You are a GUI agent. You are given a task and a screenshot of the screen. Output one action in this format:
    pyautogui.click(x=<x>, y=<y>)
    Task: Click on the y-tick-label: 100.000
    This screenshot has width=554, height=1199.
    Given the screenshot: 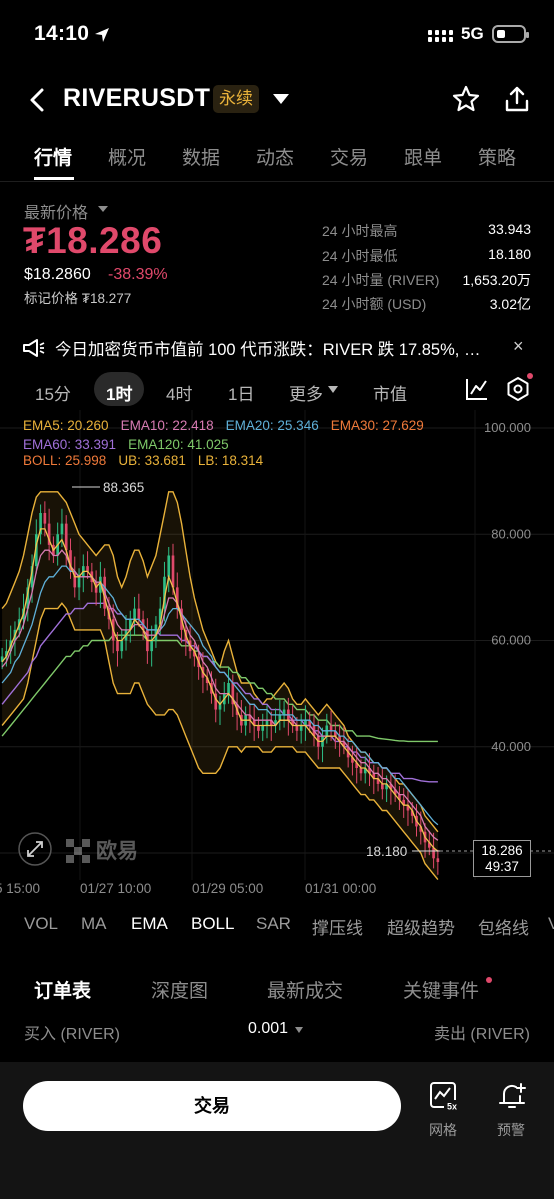 What is the action you would take?
    pyautogui.click(x=507, y=427)
    